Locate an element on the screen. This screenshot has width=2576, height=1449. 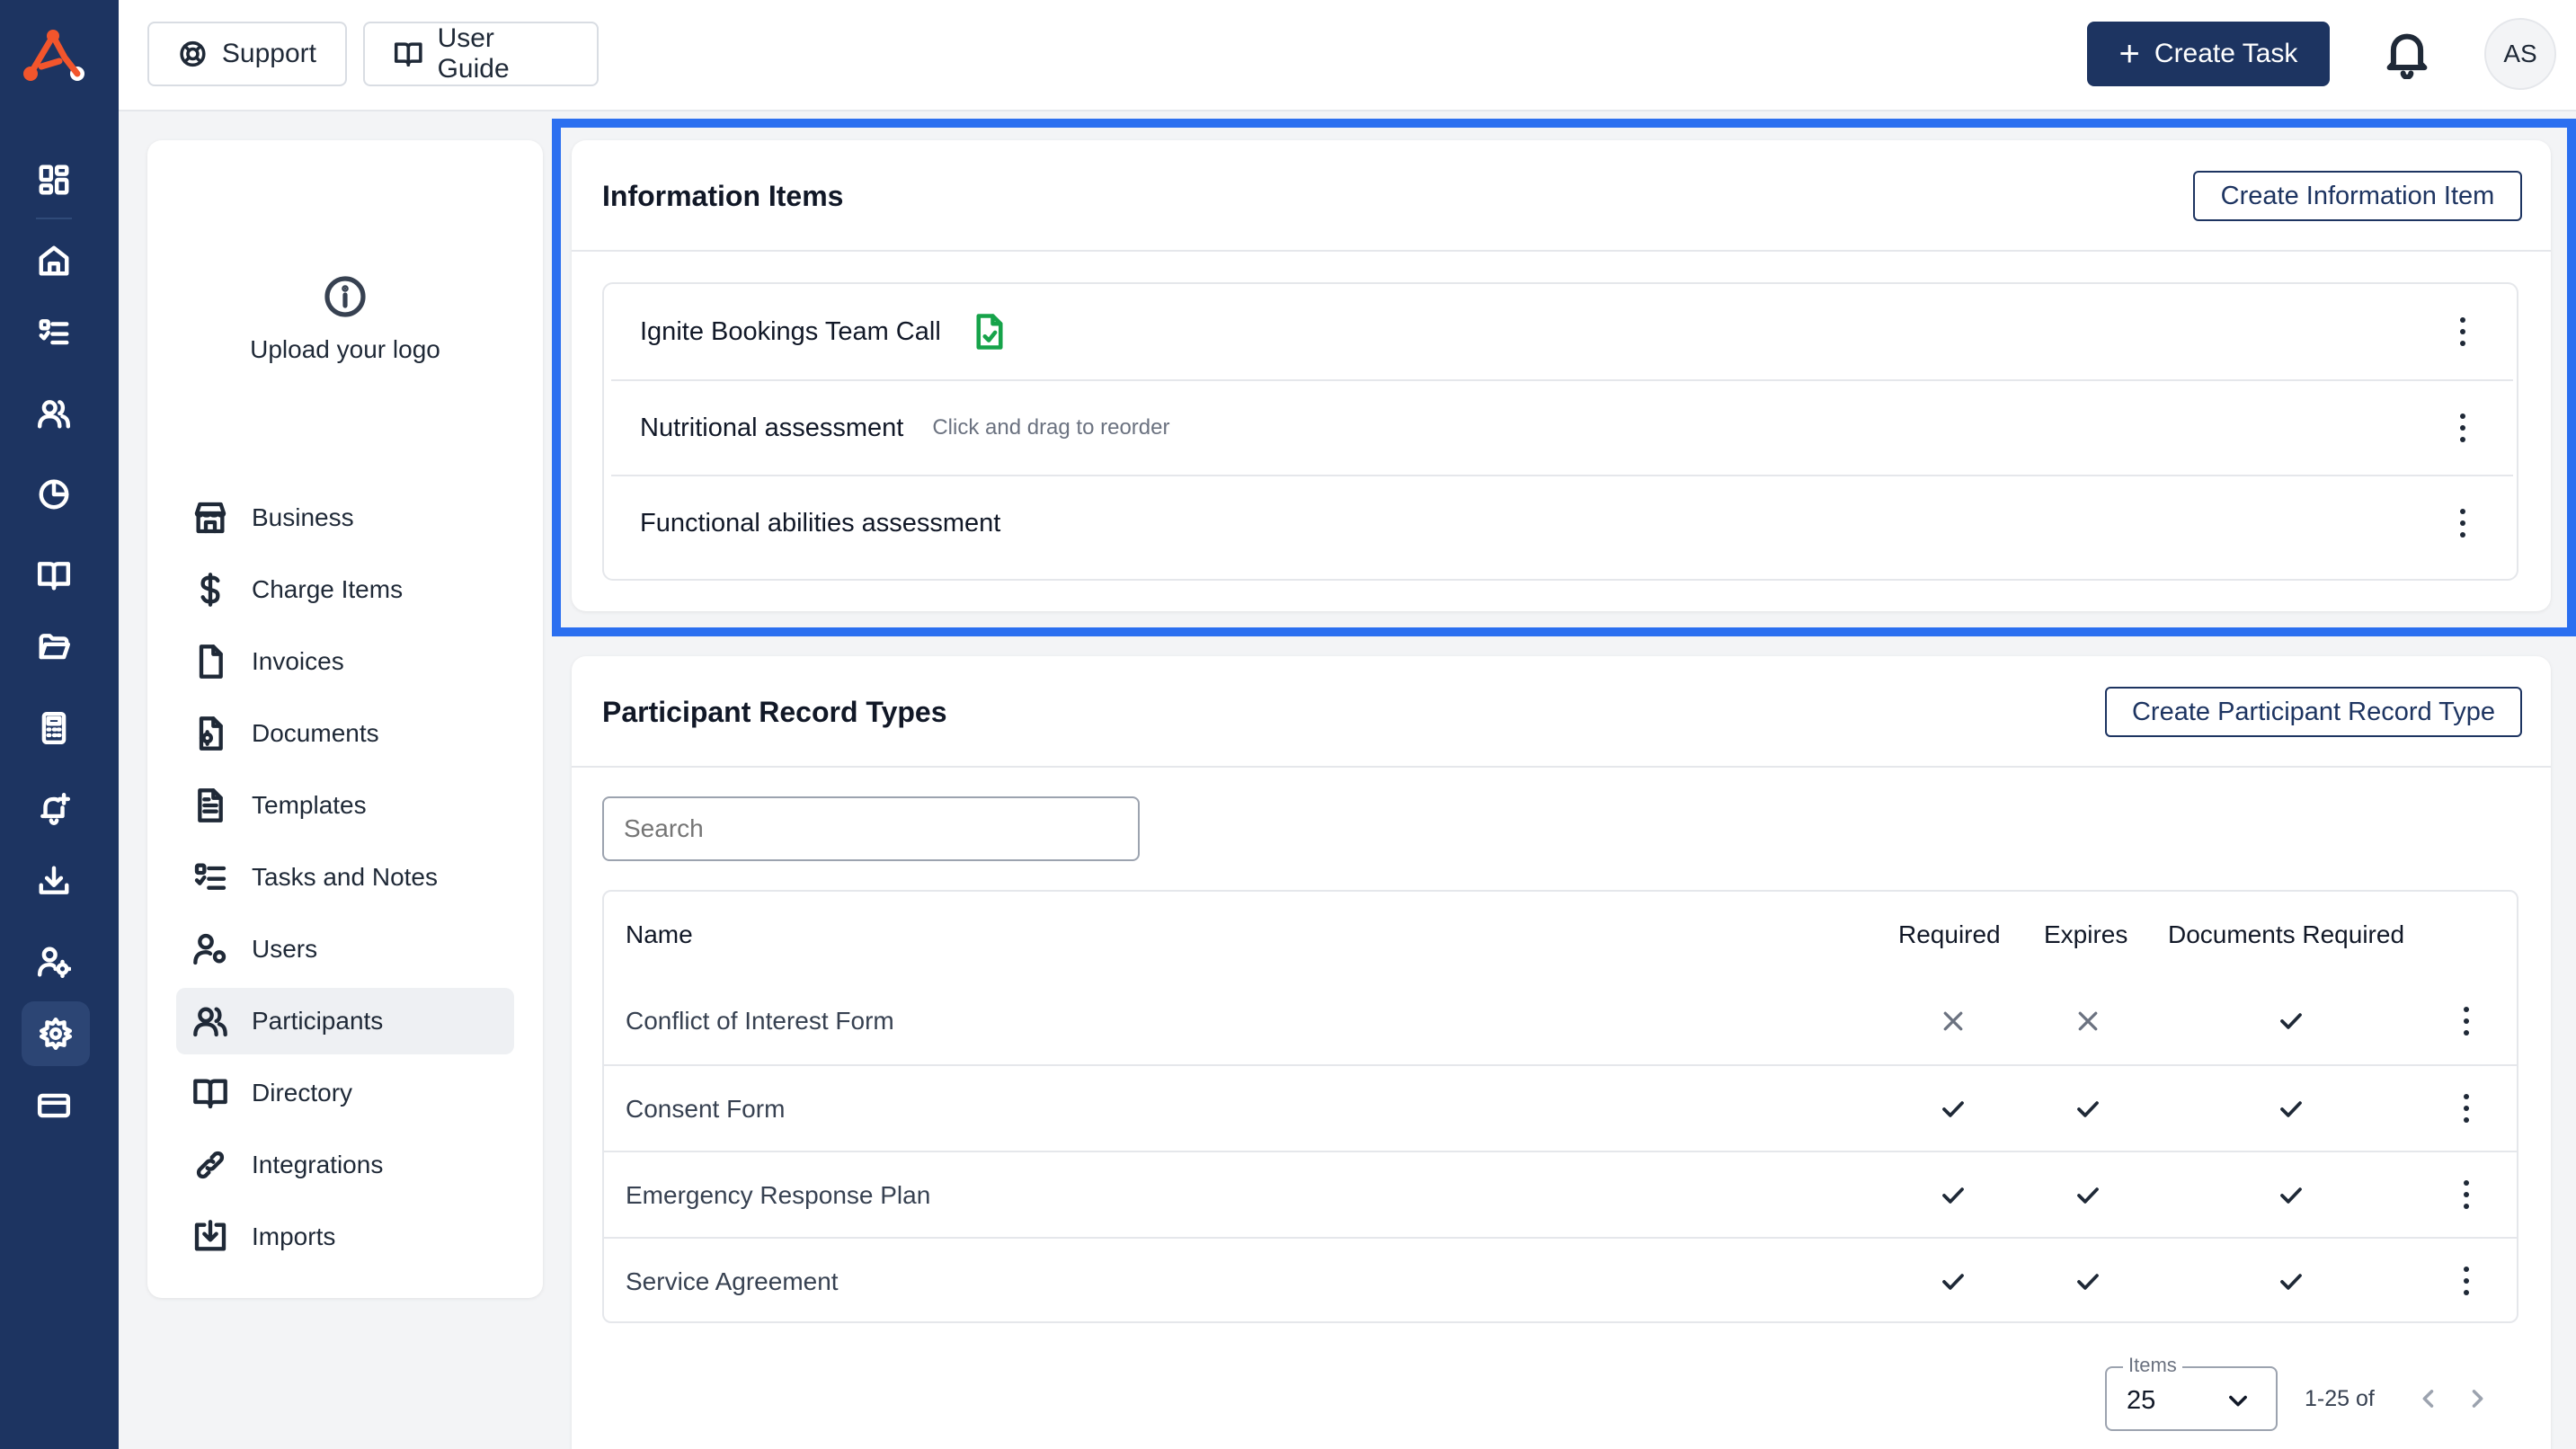
side-item-label: Tasks and Notes is located at coordinates (345, 877).